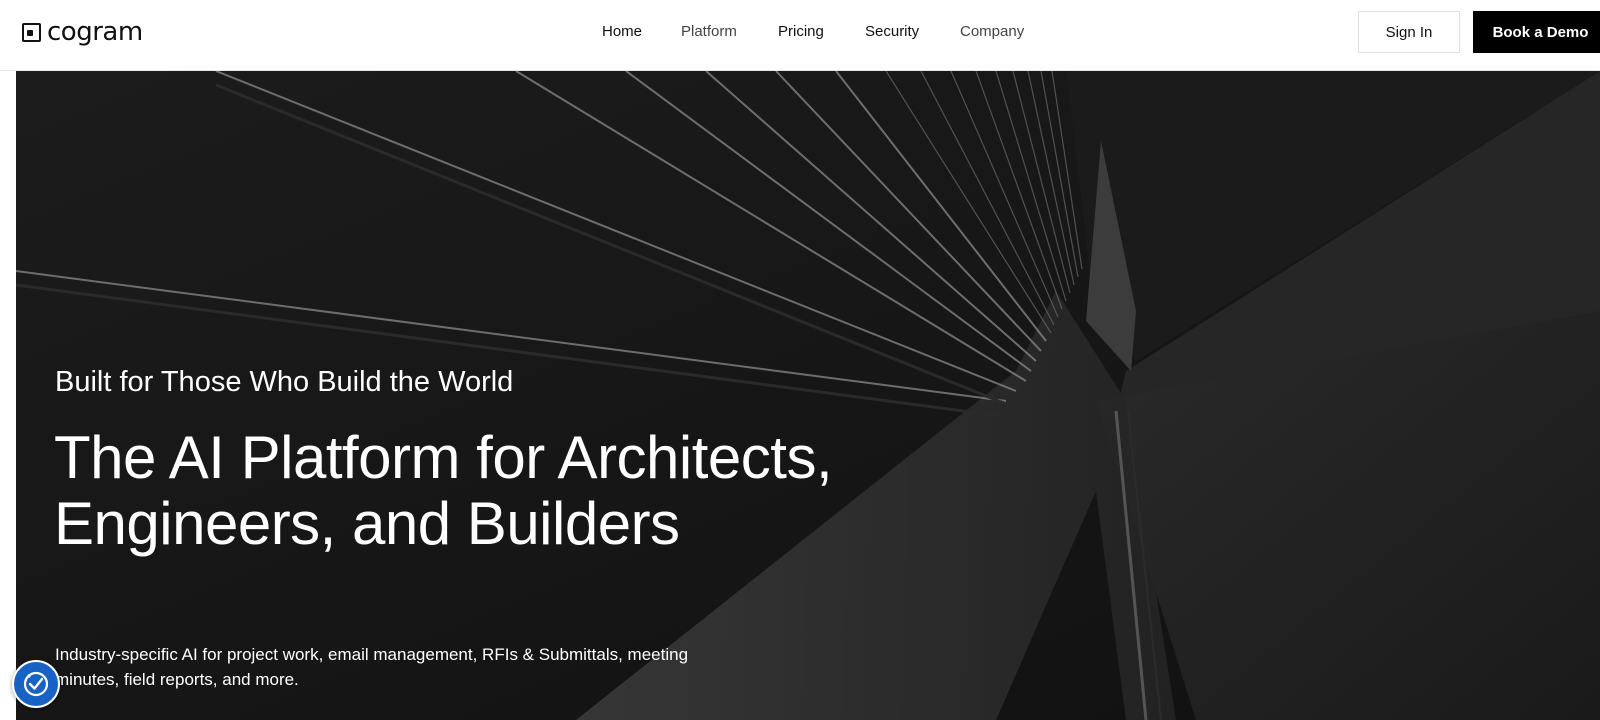 The width and height of the screenshot is (1600, 720). I want to click on logo-mark-icon, so click(31, 32).